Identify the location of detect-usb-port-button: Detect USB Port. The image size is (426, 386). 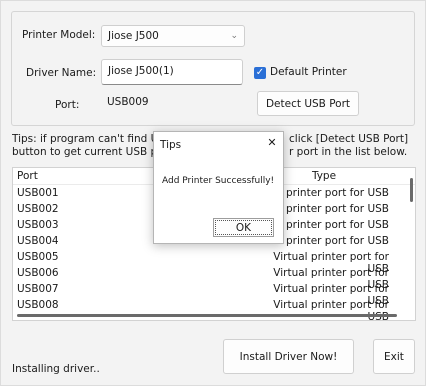
(308, 103).